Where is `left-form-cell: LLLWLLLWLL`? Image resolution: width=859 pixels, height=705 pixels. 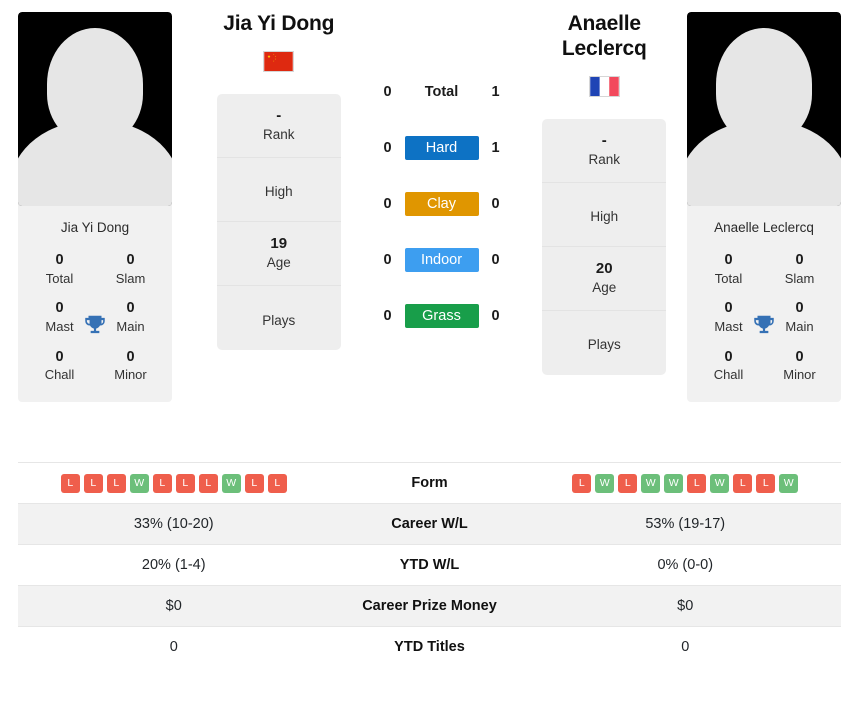 left-form-cell: LLLWLLLWLL is located at coordinates (174, 483).